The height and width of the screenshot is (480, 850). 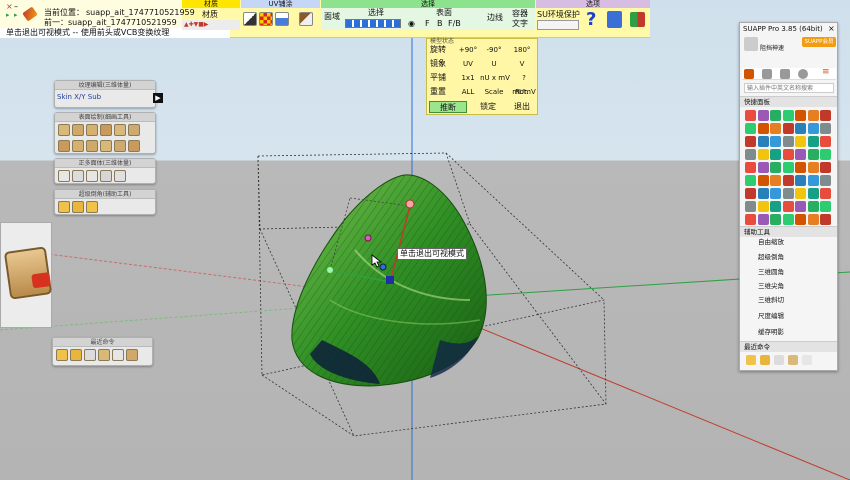 I want to click on plugin-26-icon, so click(x=800, y=154).